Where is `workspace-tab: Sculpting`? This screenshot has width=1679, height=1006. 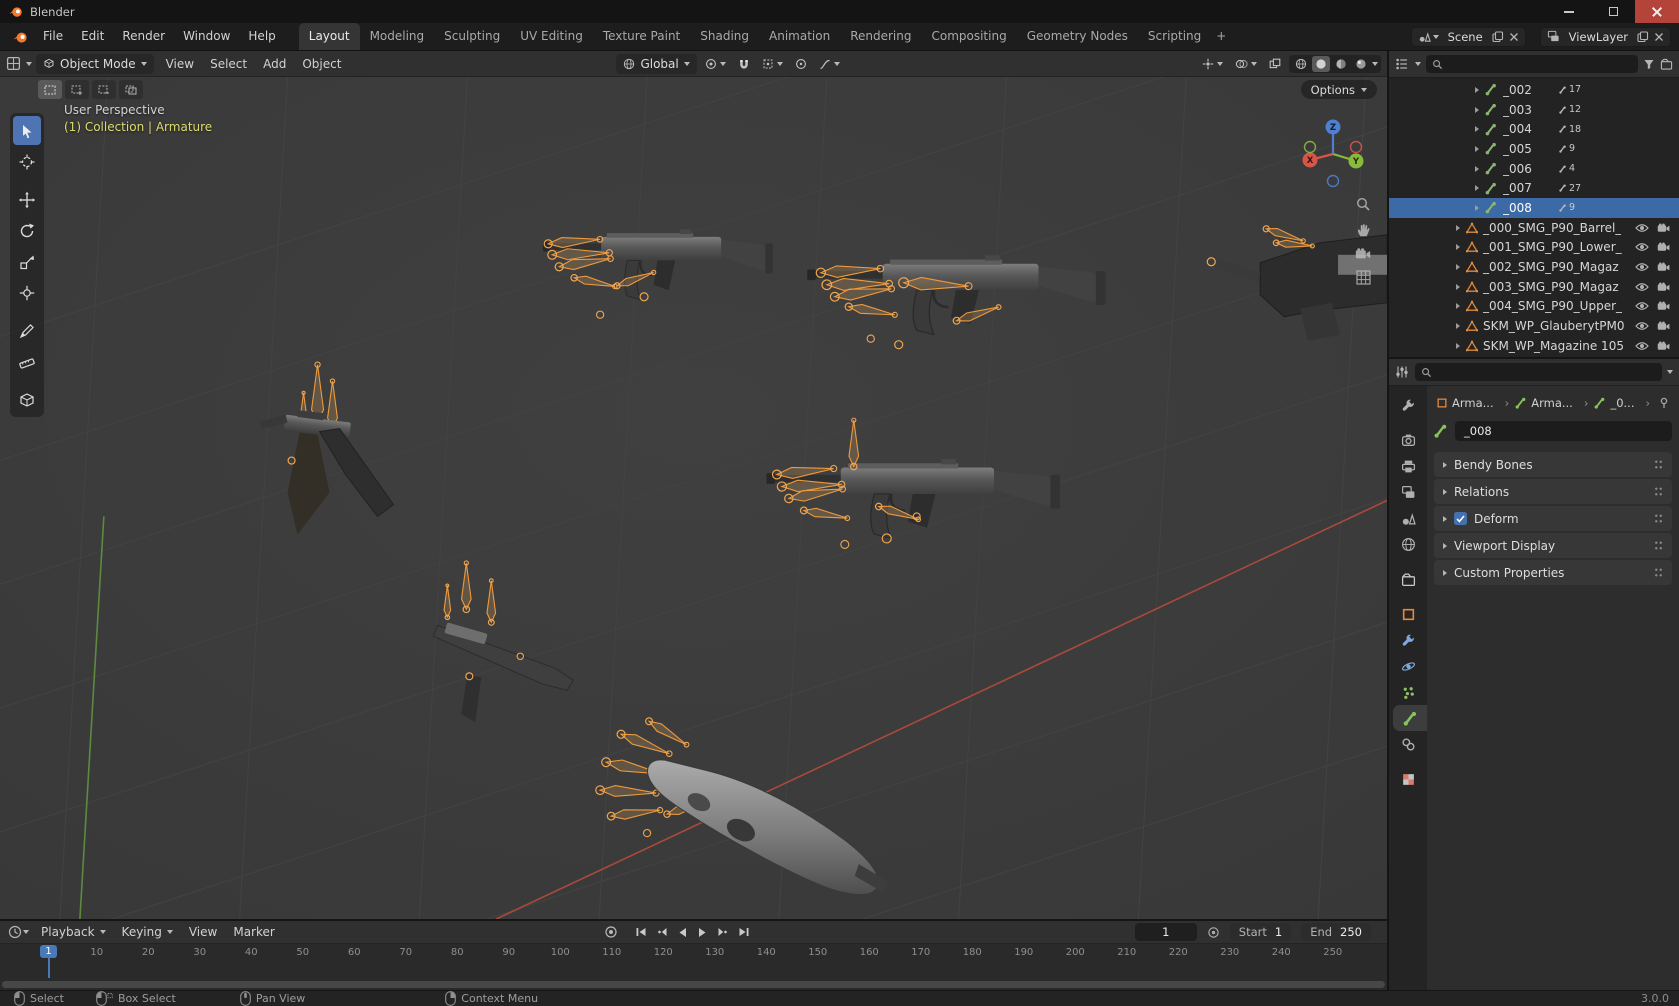
workspace-tab: Sculpting is located at coordinates (472, 36).